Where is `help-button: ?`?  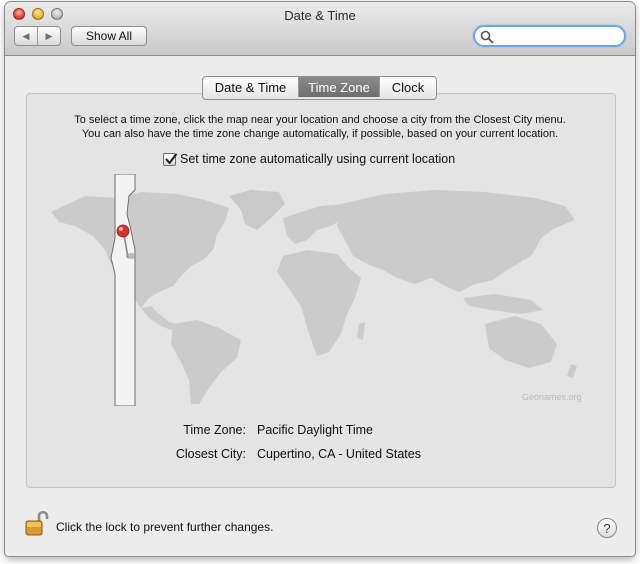
help-button: ? is located at coordinates (607, 528).